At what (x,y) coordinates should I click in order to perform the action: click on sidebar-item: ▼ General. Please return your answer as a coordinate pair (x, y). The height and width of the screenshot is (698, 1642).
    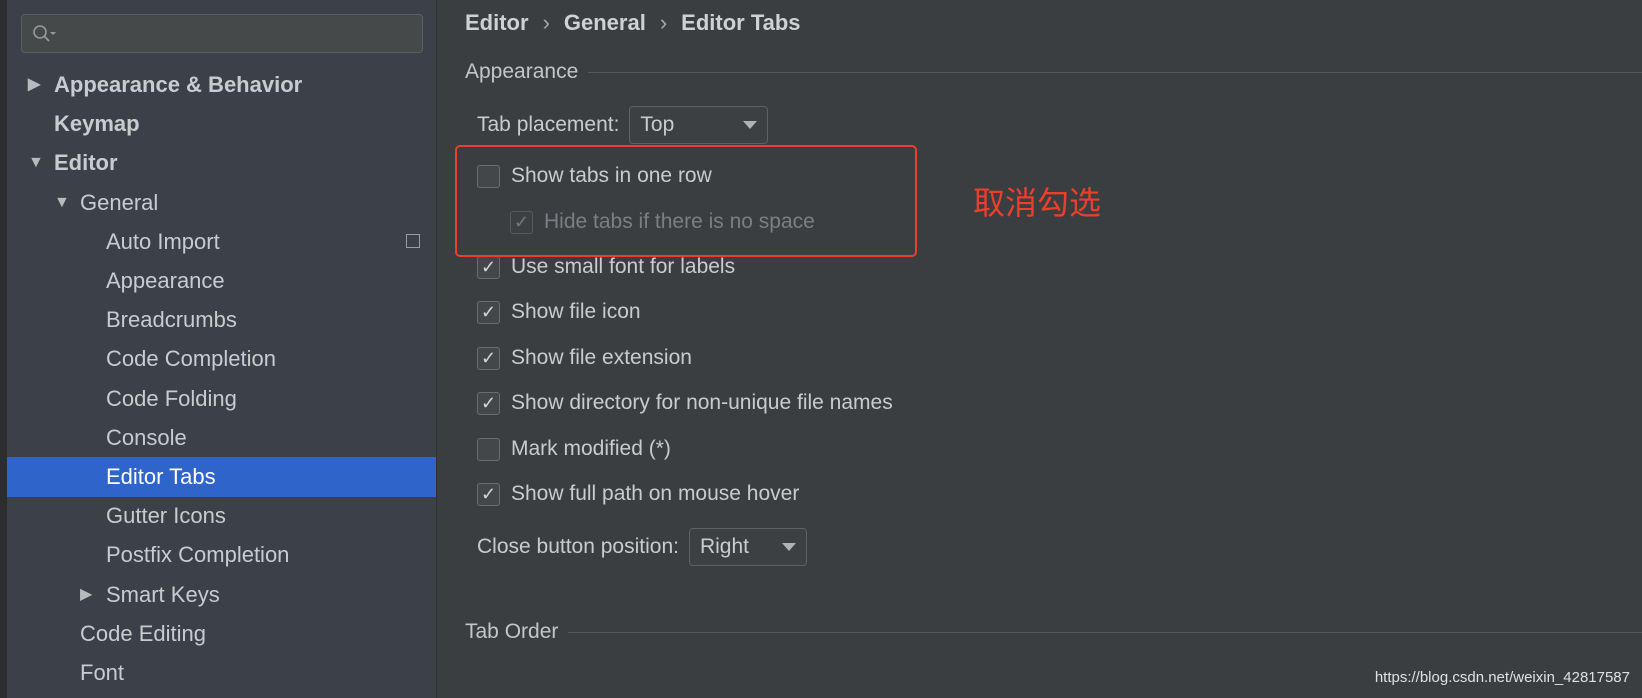
    Looking at the image, I should click on (221, 203).